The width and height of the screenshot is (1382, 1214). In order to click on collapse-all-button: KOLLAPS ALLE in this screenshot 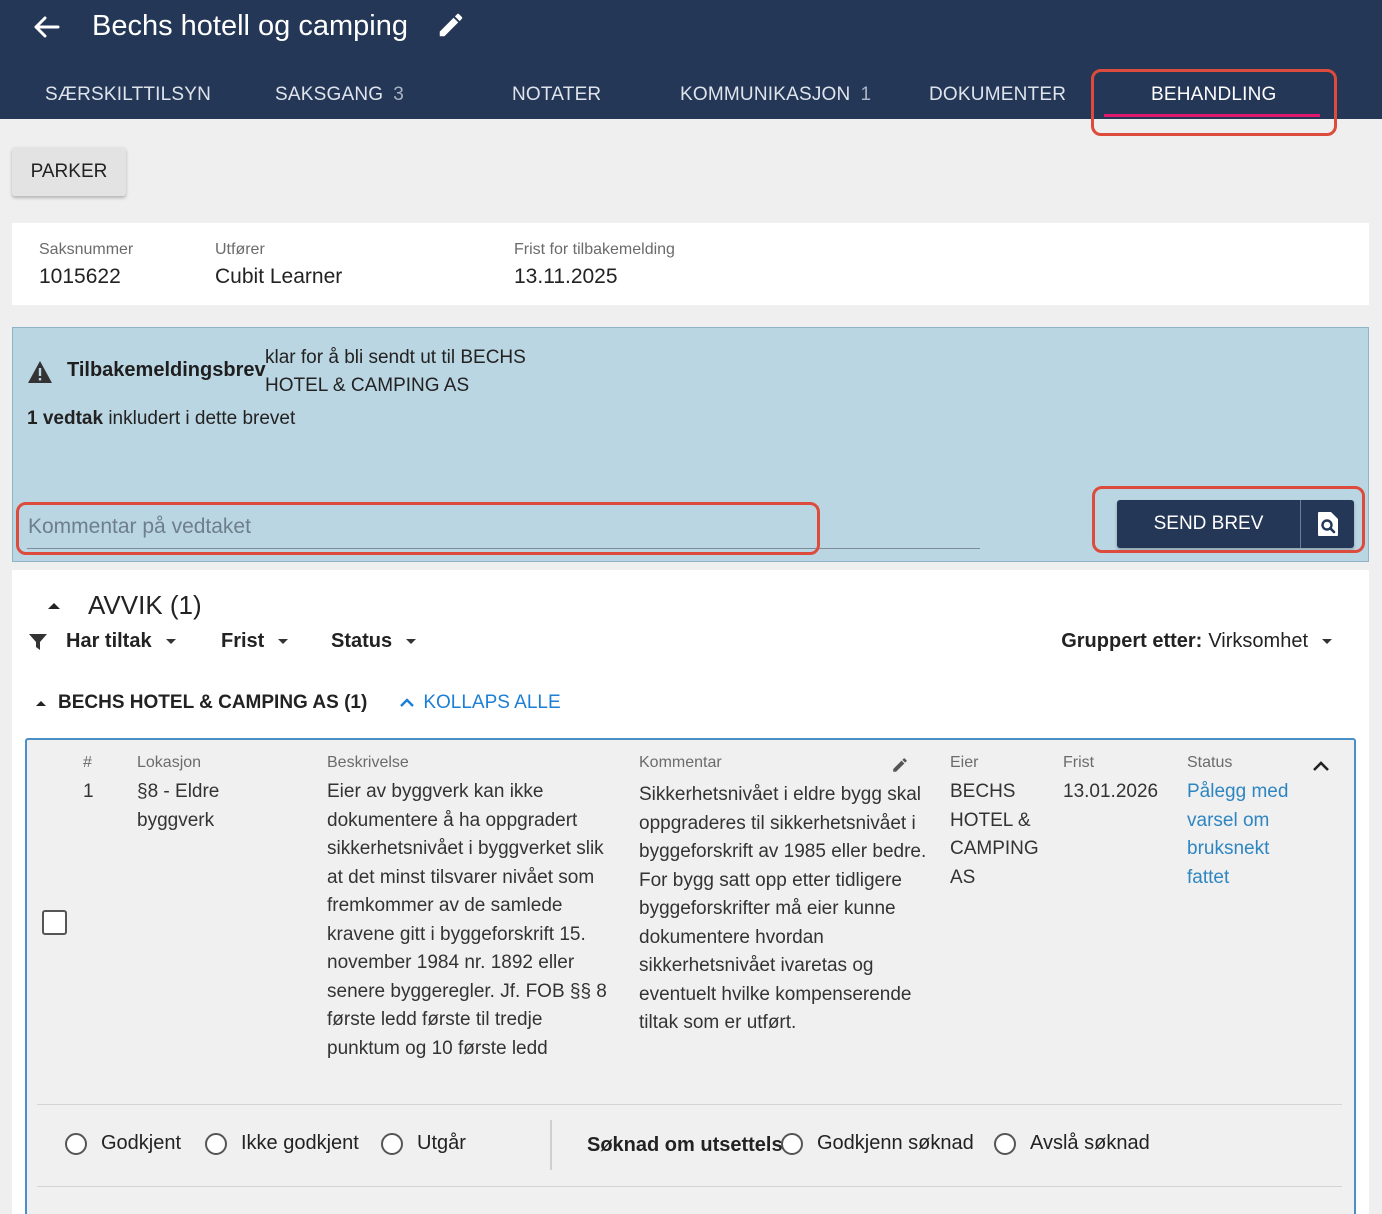, I will do `click(480, 703)`.